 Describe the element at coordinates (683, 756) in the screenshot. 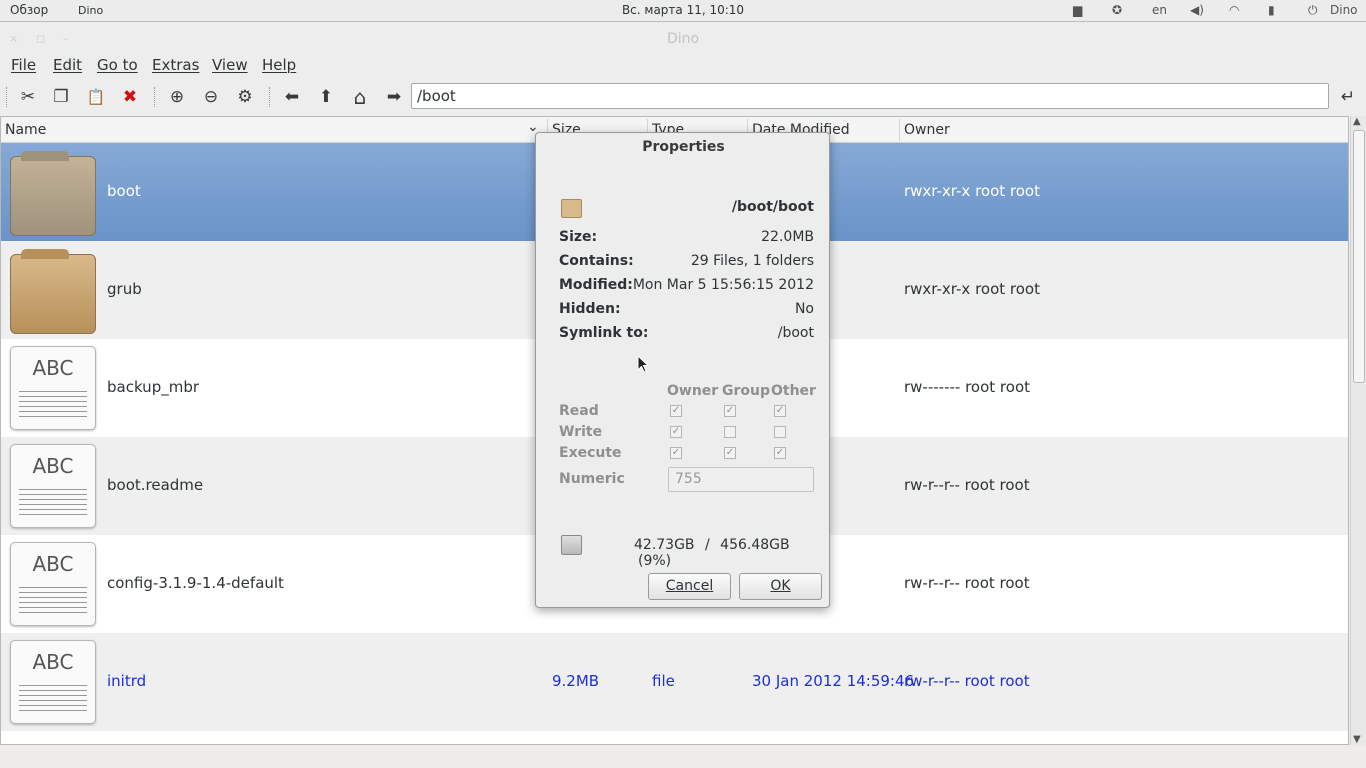

I see `status-bar` at that location.